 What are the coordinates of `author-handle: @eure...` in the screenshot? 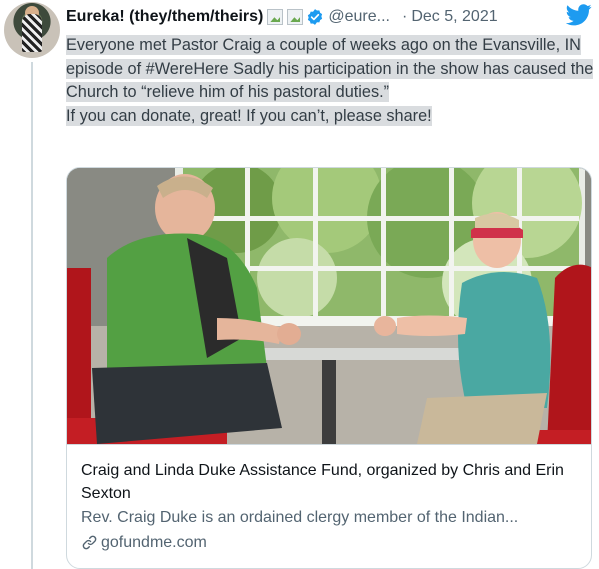 It's located at (359, 17).